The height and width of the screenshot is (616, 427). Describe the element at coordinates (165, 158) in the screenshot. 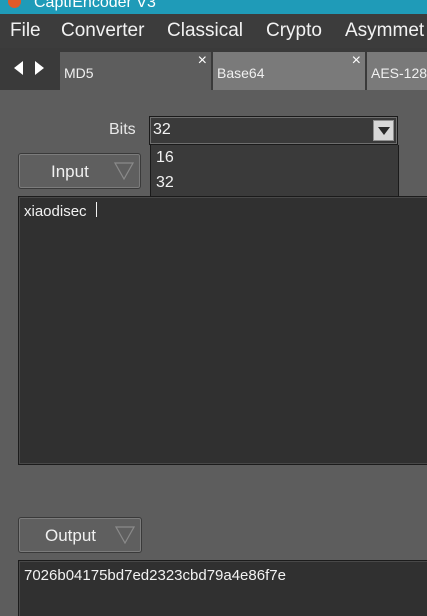

I see `bits-option-16: 16` at that location.